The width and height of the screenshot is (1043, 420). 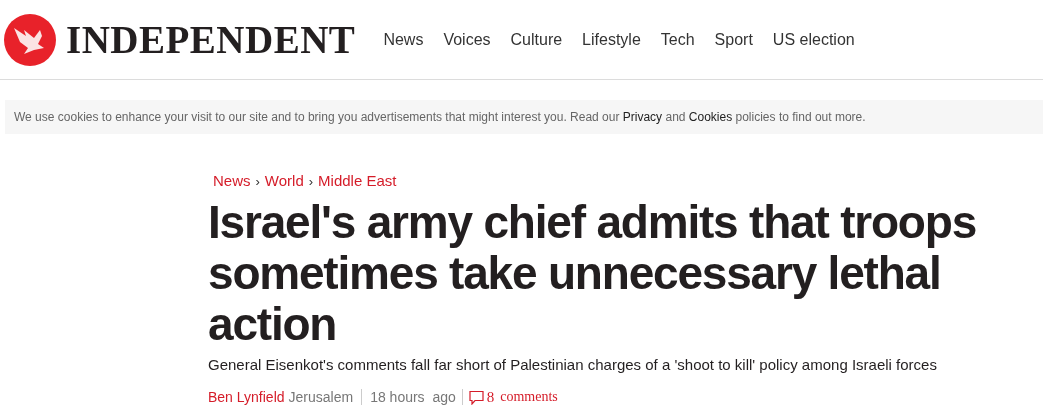 What do you see at coordinates (513, 397) in the screenshot?
I see `comments-link: 8 comments` at bounding box center [513, 397].